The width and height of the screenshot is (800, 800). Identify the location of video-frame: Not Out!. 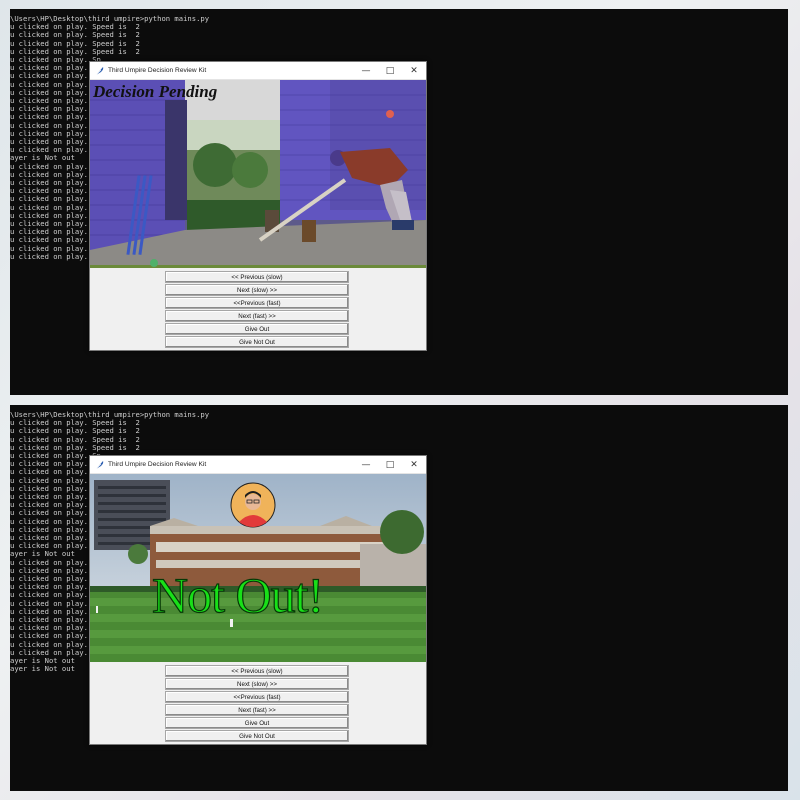
(258, 568).